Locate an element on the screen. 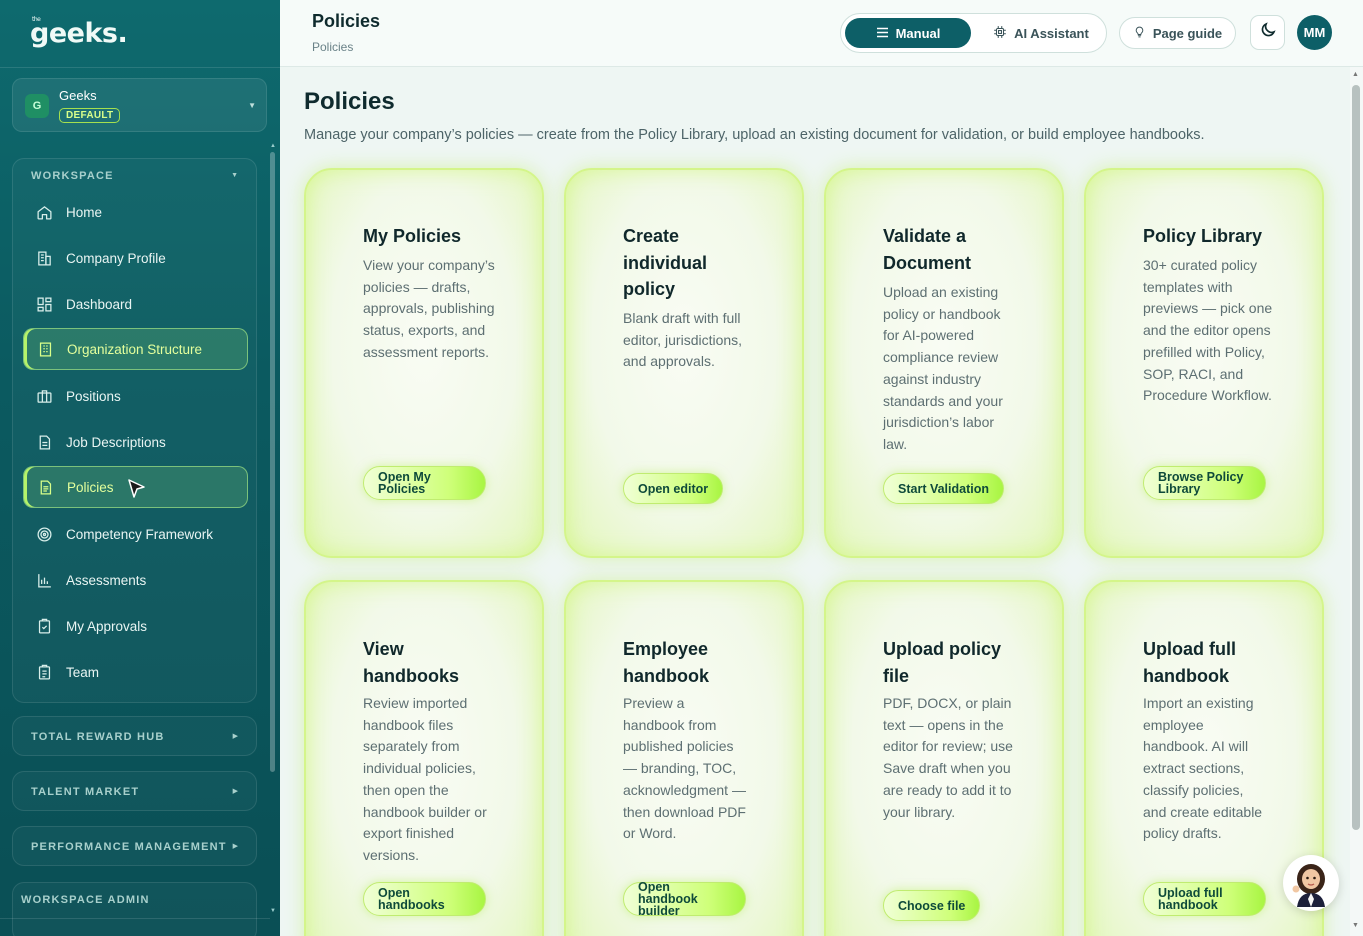 The height and width of the screenshot is (936, 1363). sidebar-item-my-approvals: My Approvals is located at coordinates (135, 626).